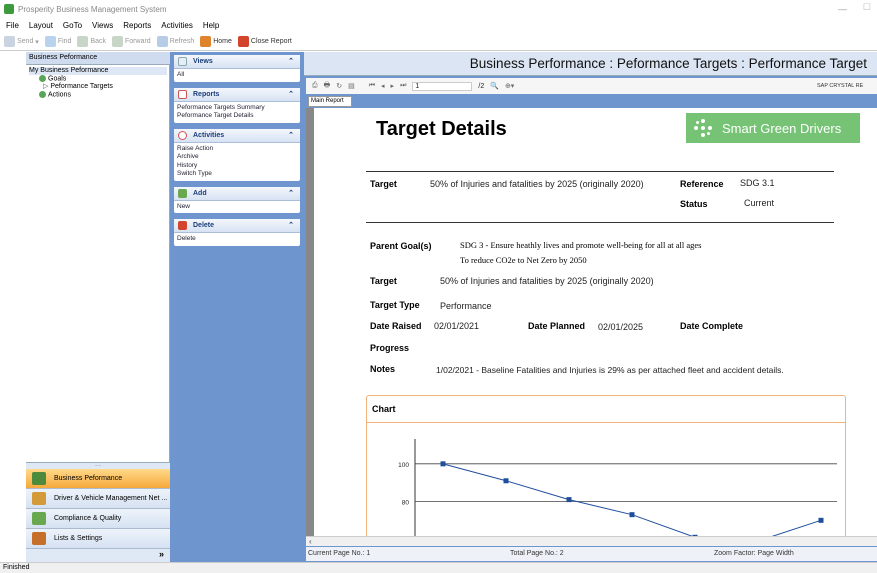 Image resolution: width=877 pixels, height=573 pixels. What do you see at coordinates (315, 86) in the screenshot?
I see `export-icon: ⎙` at bounding box center [315, 86].